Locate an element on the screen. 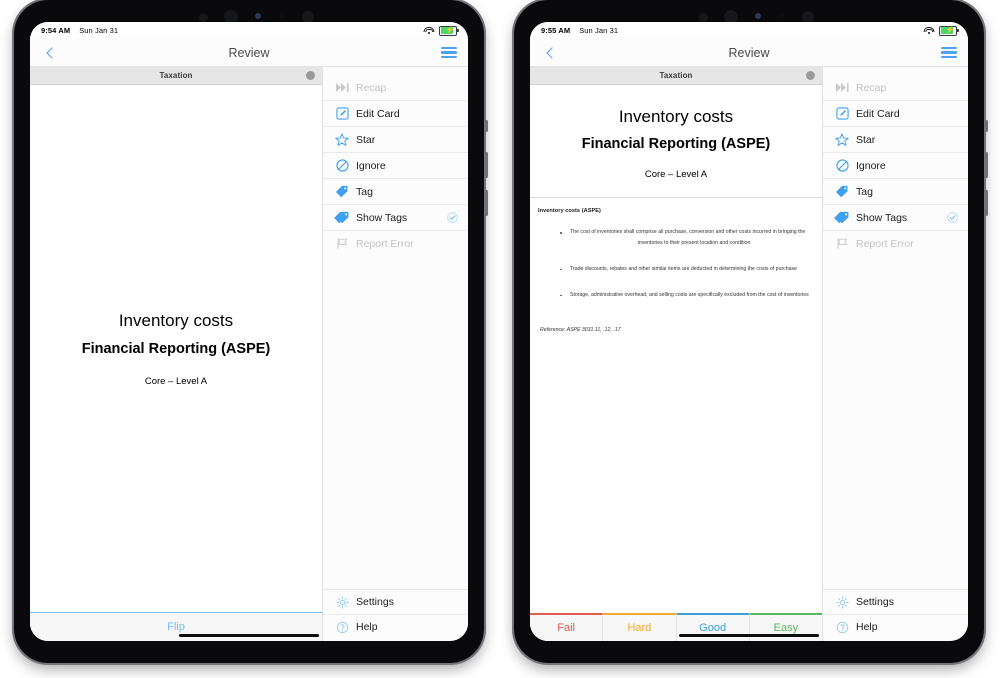 The image size is (1000, 678). card-subtitle: Financial Reporting (ASPE) is located at coordinates (176, 348).